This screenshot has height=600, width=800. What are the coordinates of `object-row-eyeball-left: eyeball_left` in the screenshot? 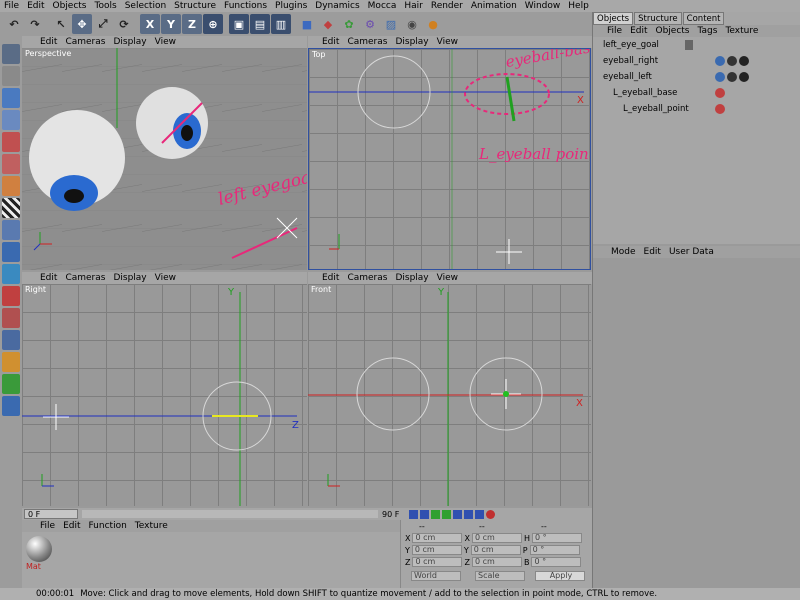 It's located at (696, 77).